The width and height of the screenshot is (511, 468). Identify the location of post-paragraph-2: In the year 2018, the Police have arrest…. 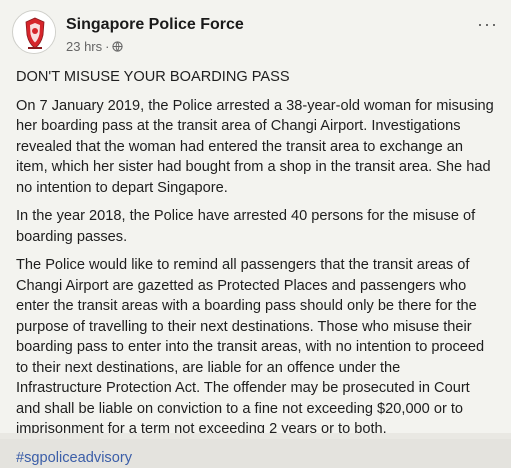
(257, 226).